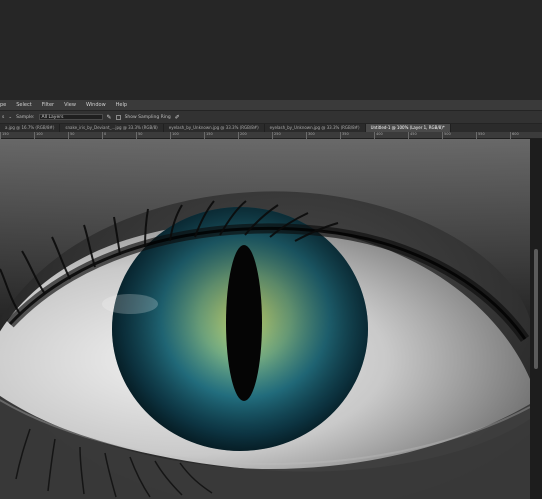  What do you see at coordinates (10, 117) in the screenshot?
I see `dropdown-arrow-icon: ⌄` at bounding box center [10, 117].